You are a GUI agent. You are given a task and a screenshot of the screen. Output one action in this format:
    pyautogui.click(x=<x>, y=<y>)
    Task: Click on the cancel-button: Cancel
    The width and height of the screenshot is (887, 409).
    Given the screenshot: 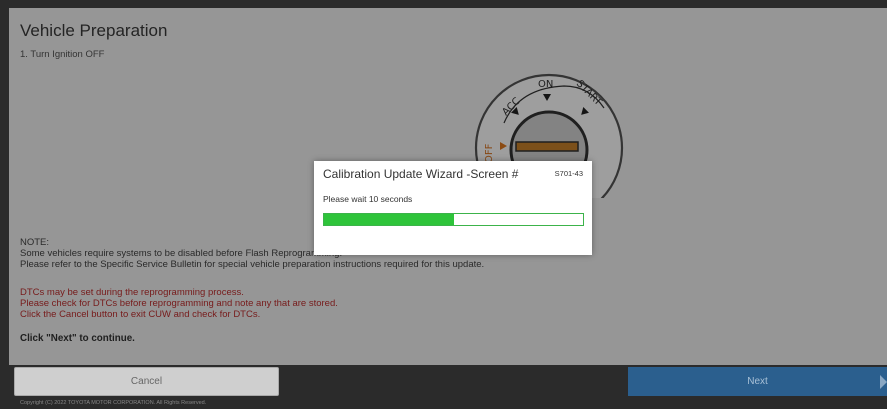 What is the action you would take?
    pyautogui.click(x=146, y=381)
    